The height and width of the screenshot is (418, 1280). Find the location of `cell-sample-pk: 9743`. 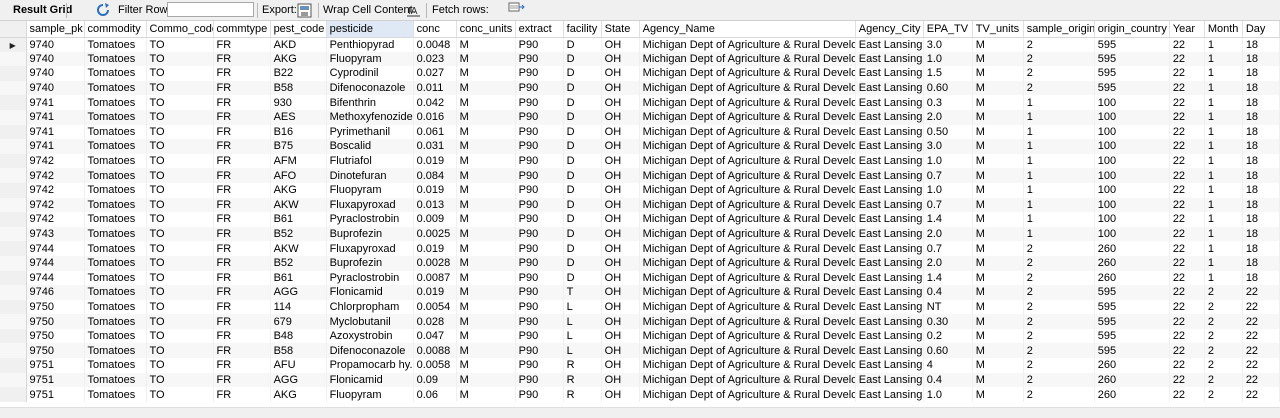

cell-sample-pk: 9743 is located at coordinates (55, 234).